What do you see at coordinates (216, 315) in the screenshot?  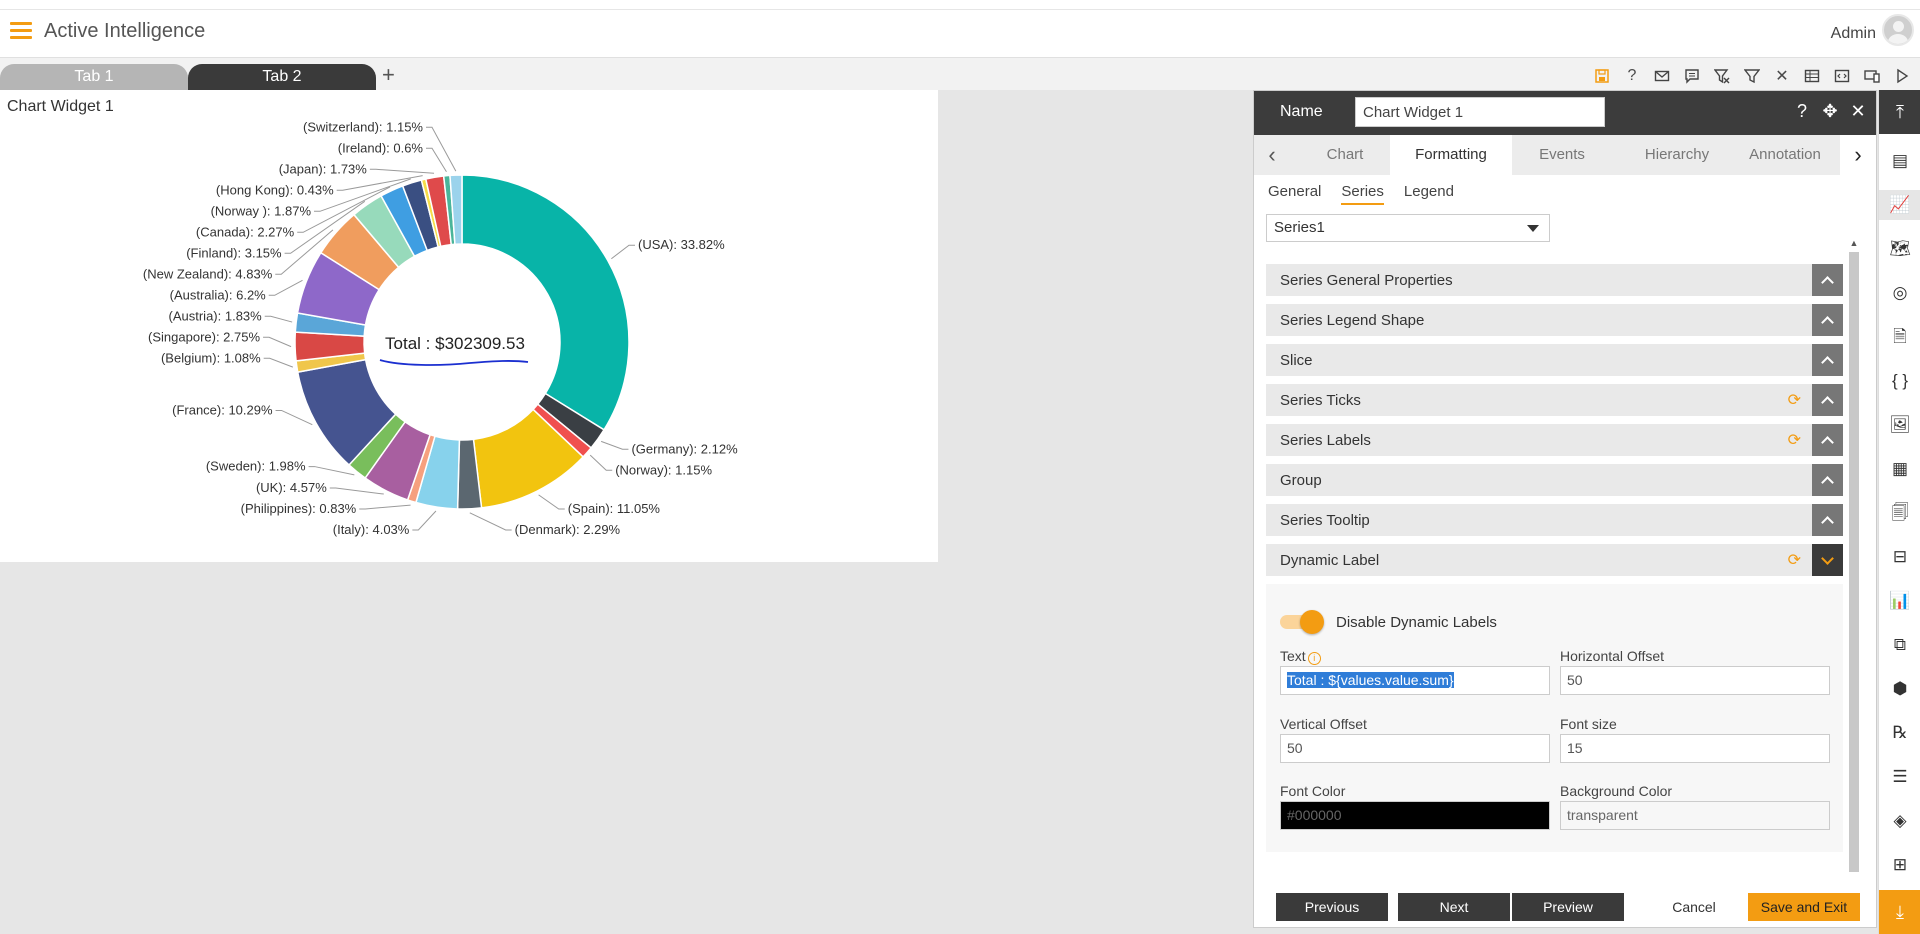 I see `slice-label: (Austria): 1.83%` at bounding box center [216, 315].